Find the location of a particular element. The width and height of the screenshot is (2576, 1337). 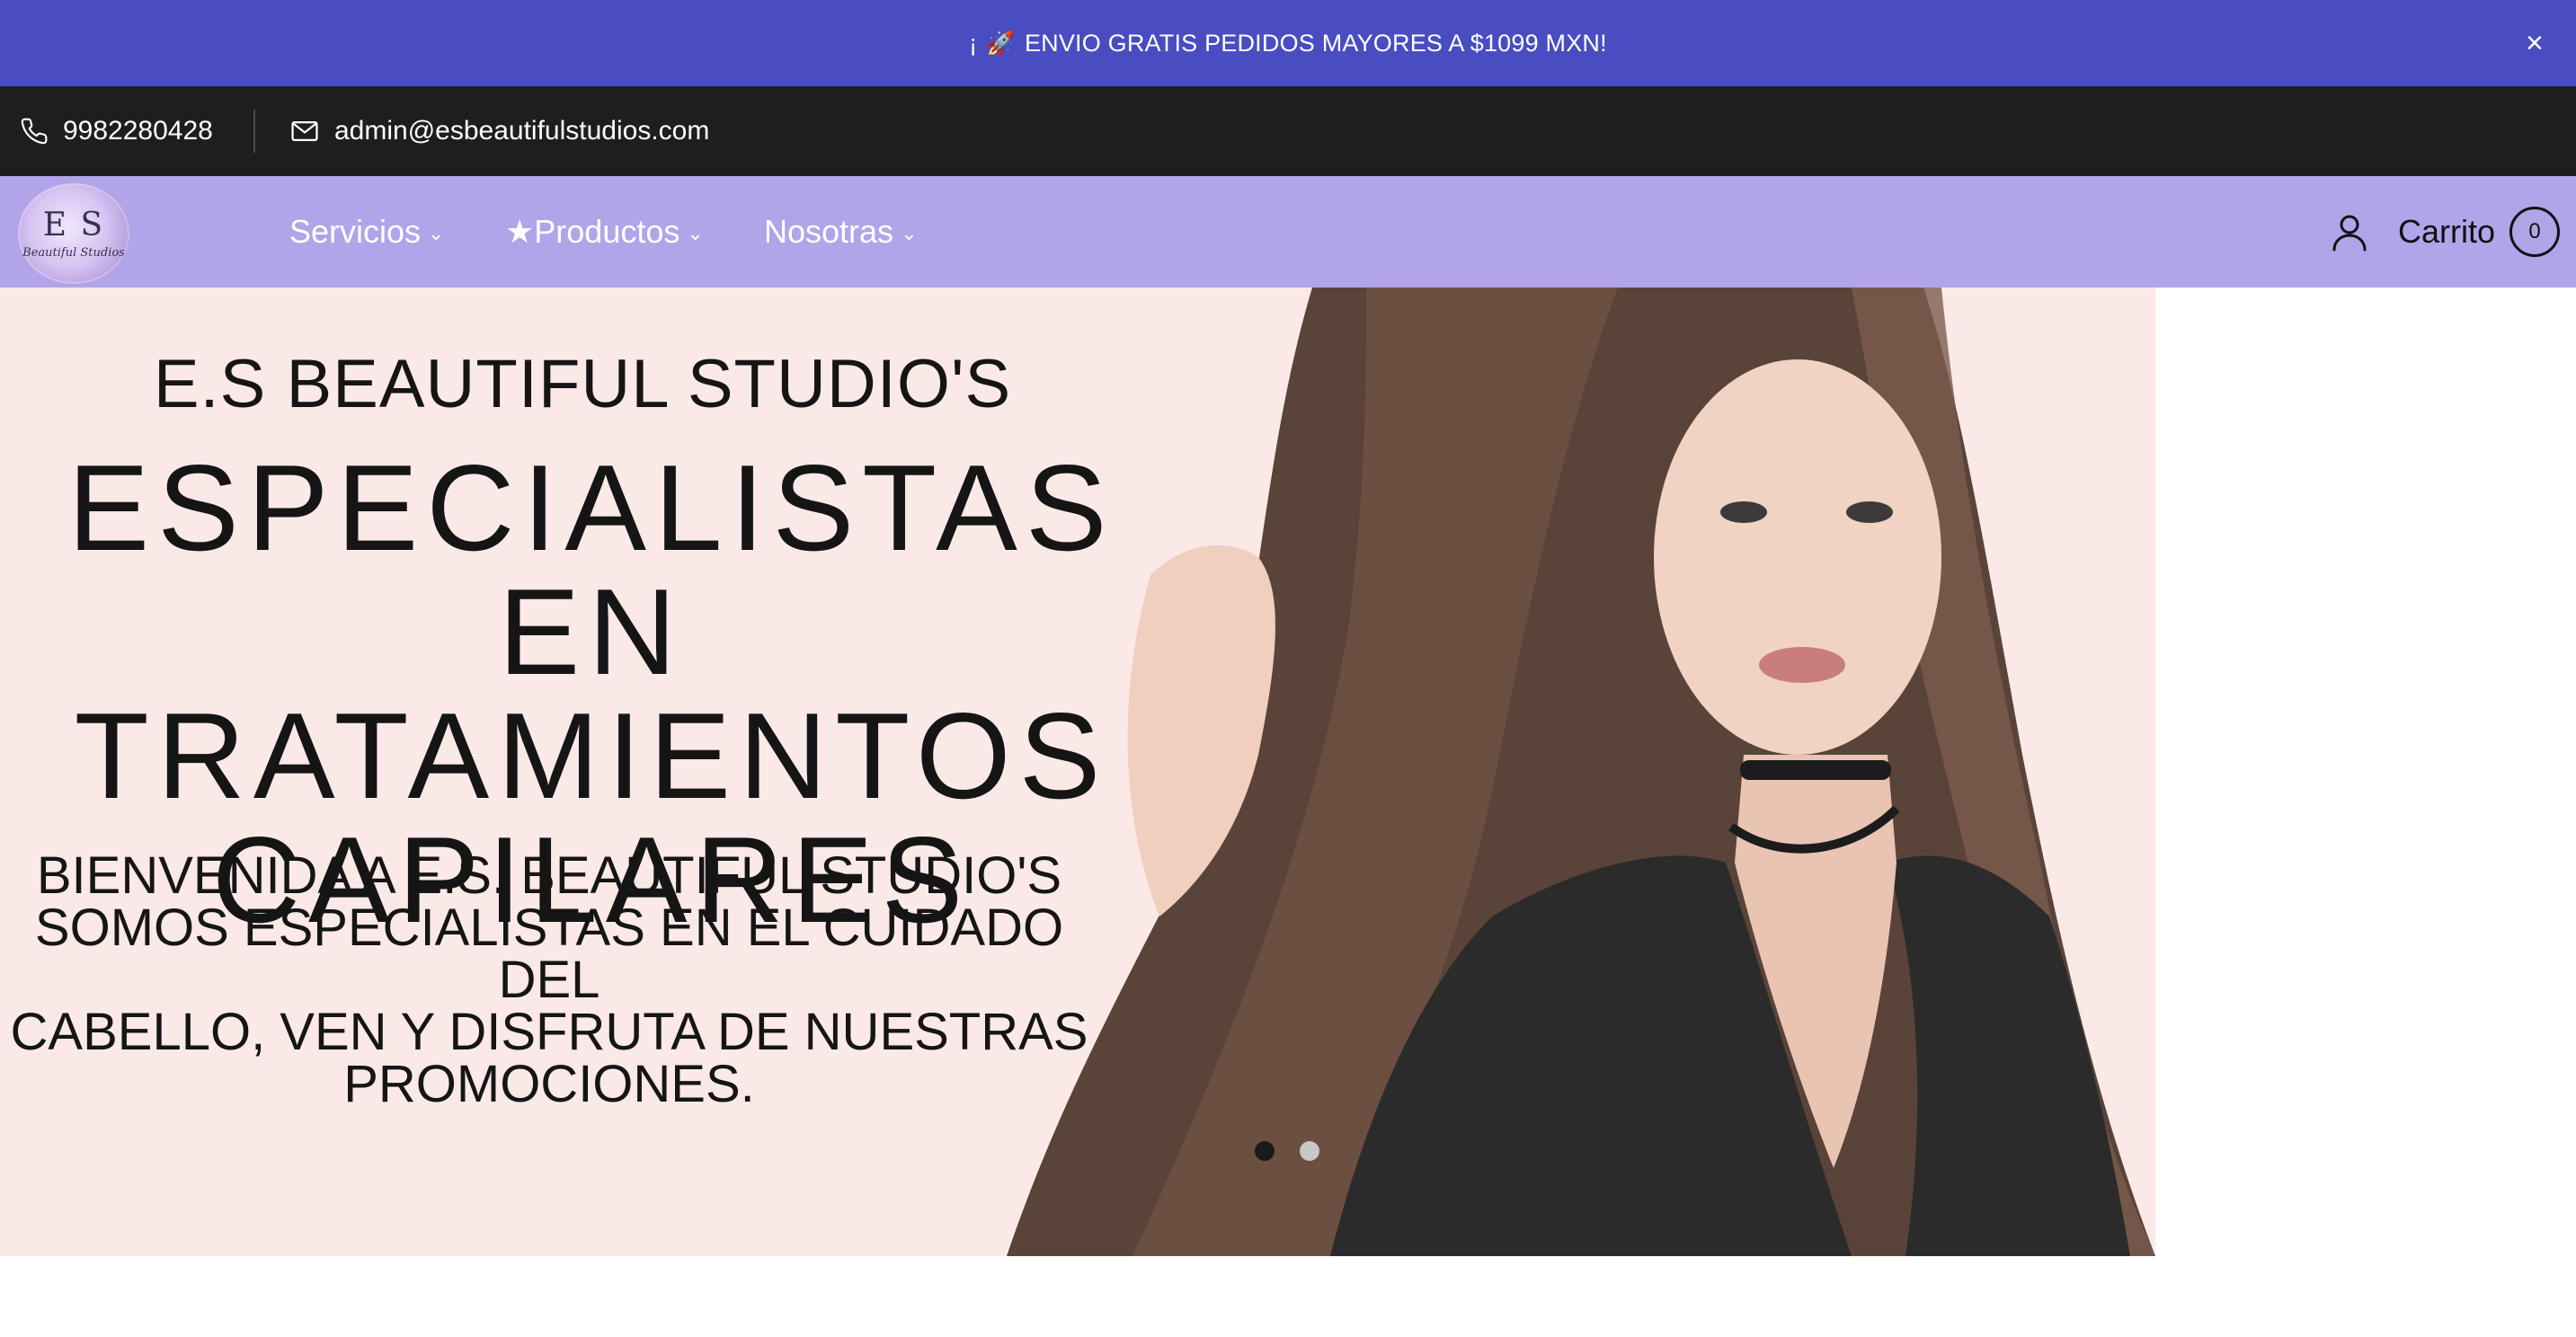

slider-dots is located at coordinates (1287, 1151).